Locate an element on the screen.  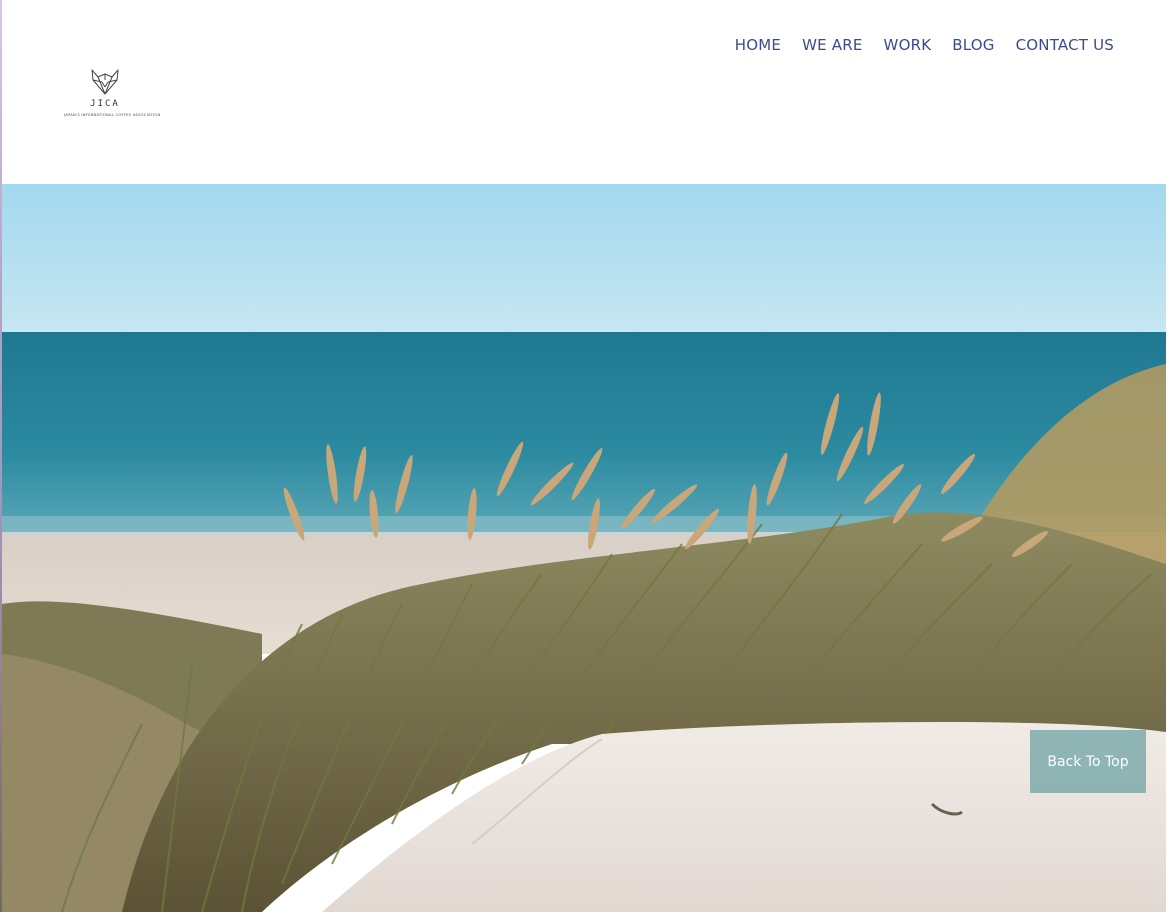
logo-name: JICA is located at coordinates (105, 104).